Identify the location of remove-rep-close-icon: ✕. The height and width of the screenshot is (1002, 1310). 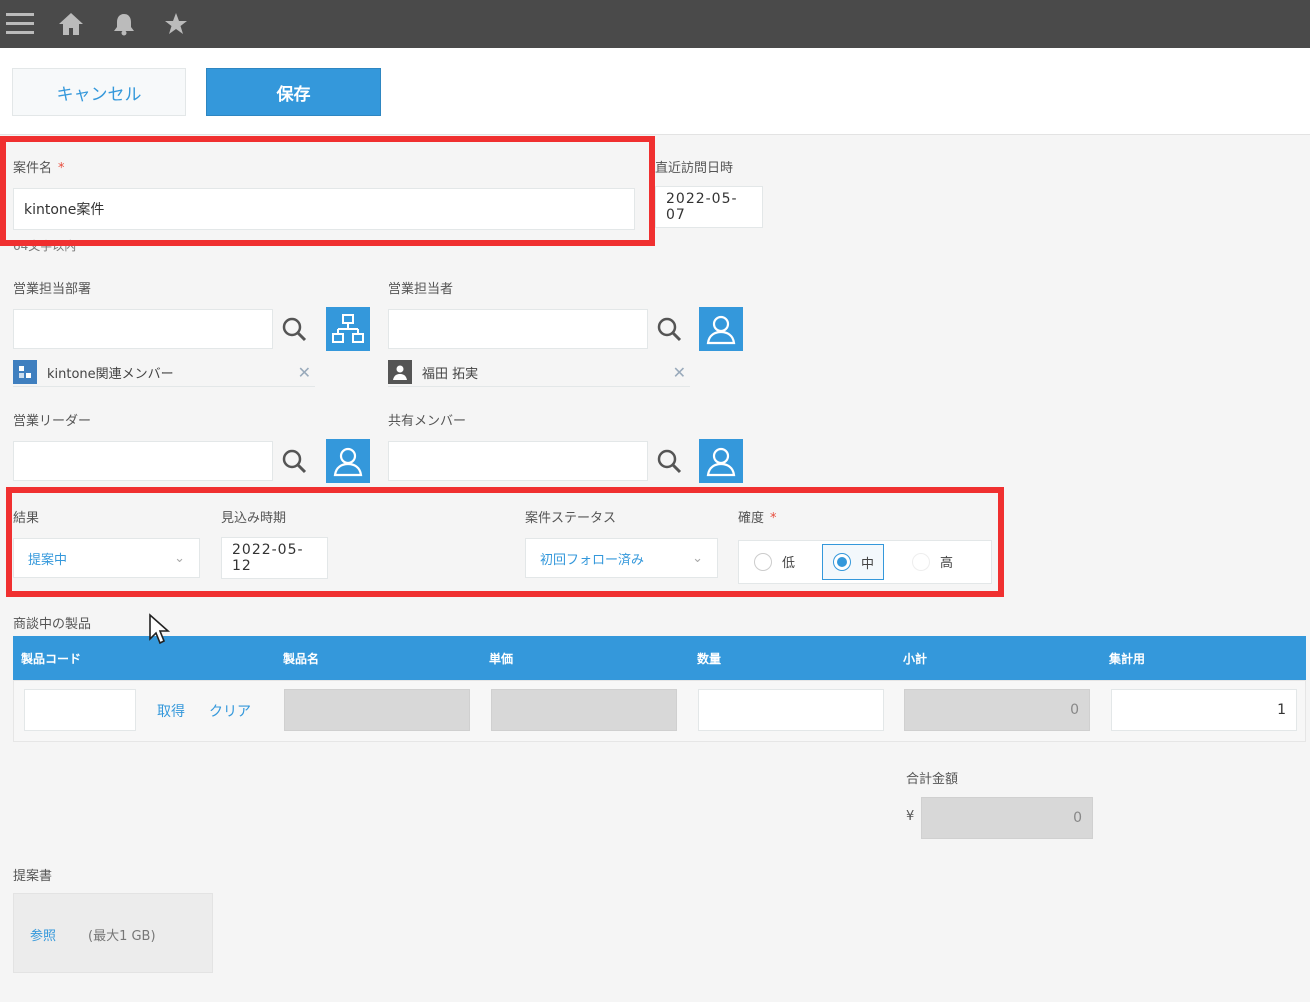
(679, 372).